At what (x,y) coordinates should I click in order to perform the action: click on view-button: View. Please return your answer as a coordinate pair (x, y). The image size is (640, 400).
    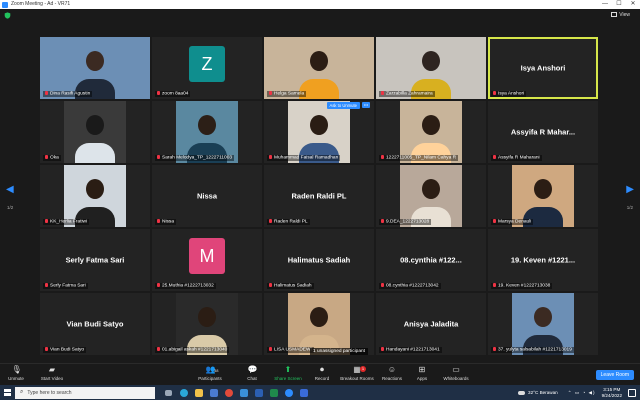
    Looking at the image, I should click on (620, 15).